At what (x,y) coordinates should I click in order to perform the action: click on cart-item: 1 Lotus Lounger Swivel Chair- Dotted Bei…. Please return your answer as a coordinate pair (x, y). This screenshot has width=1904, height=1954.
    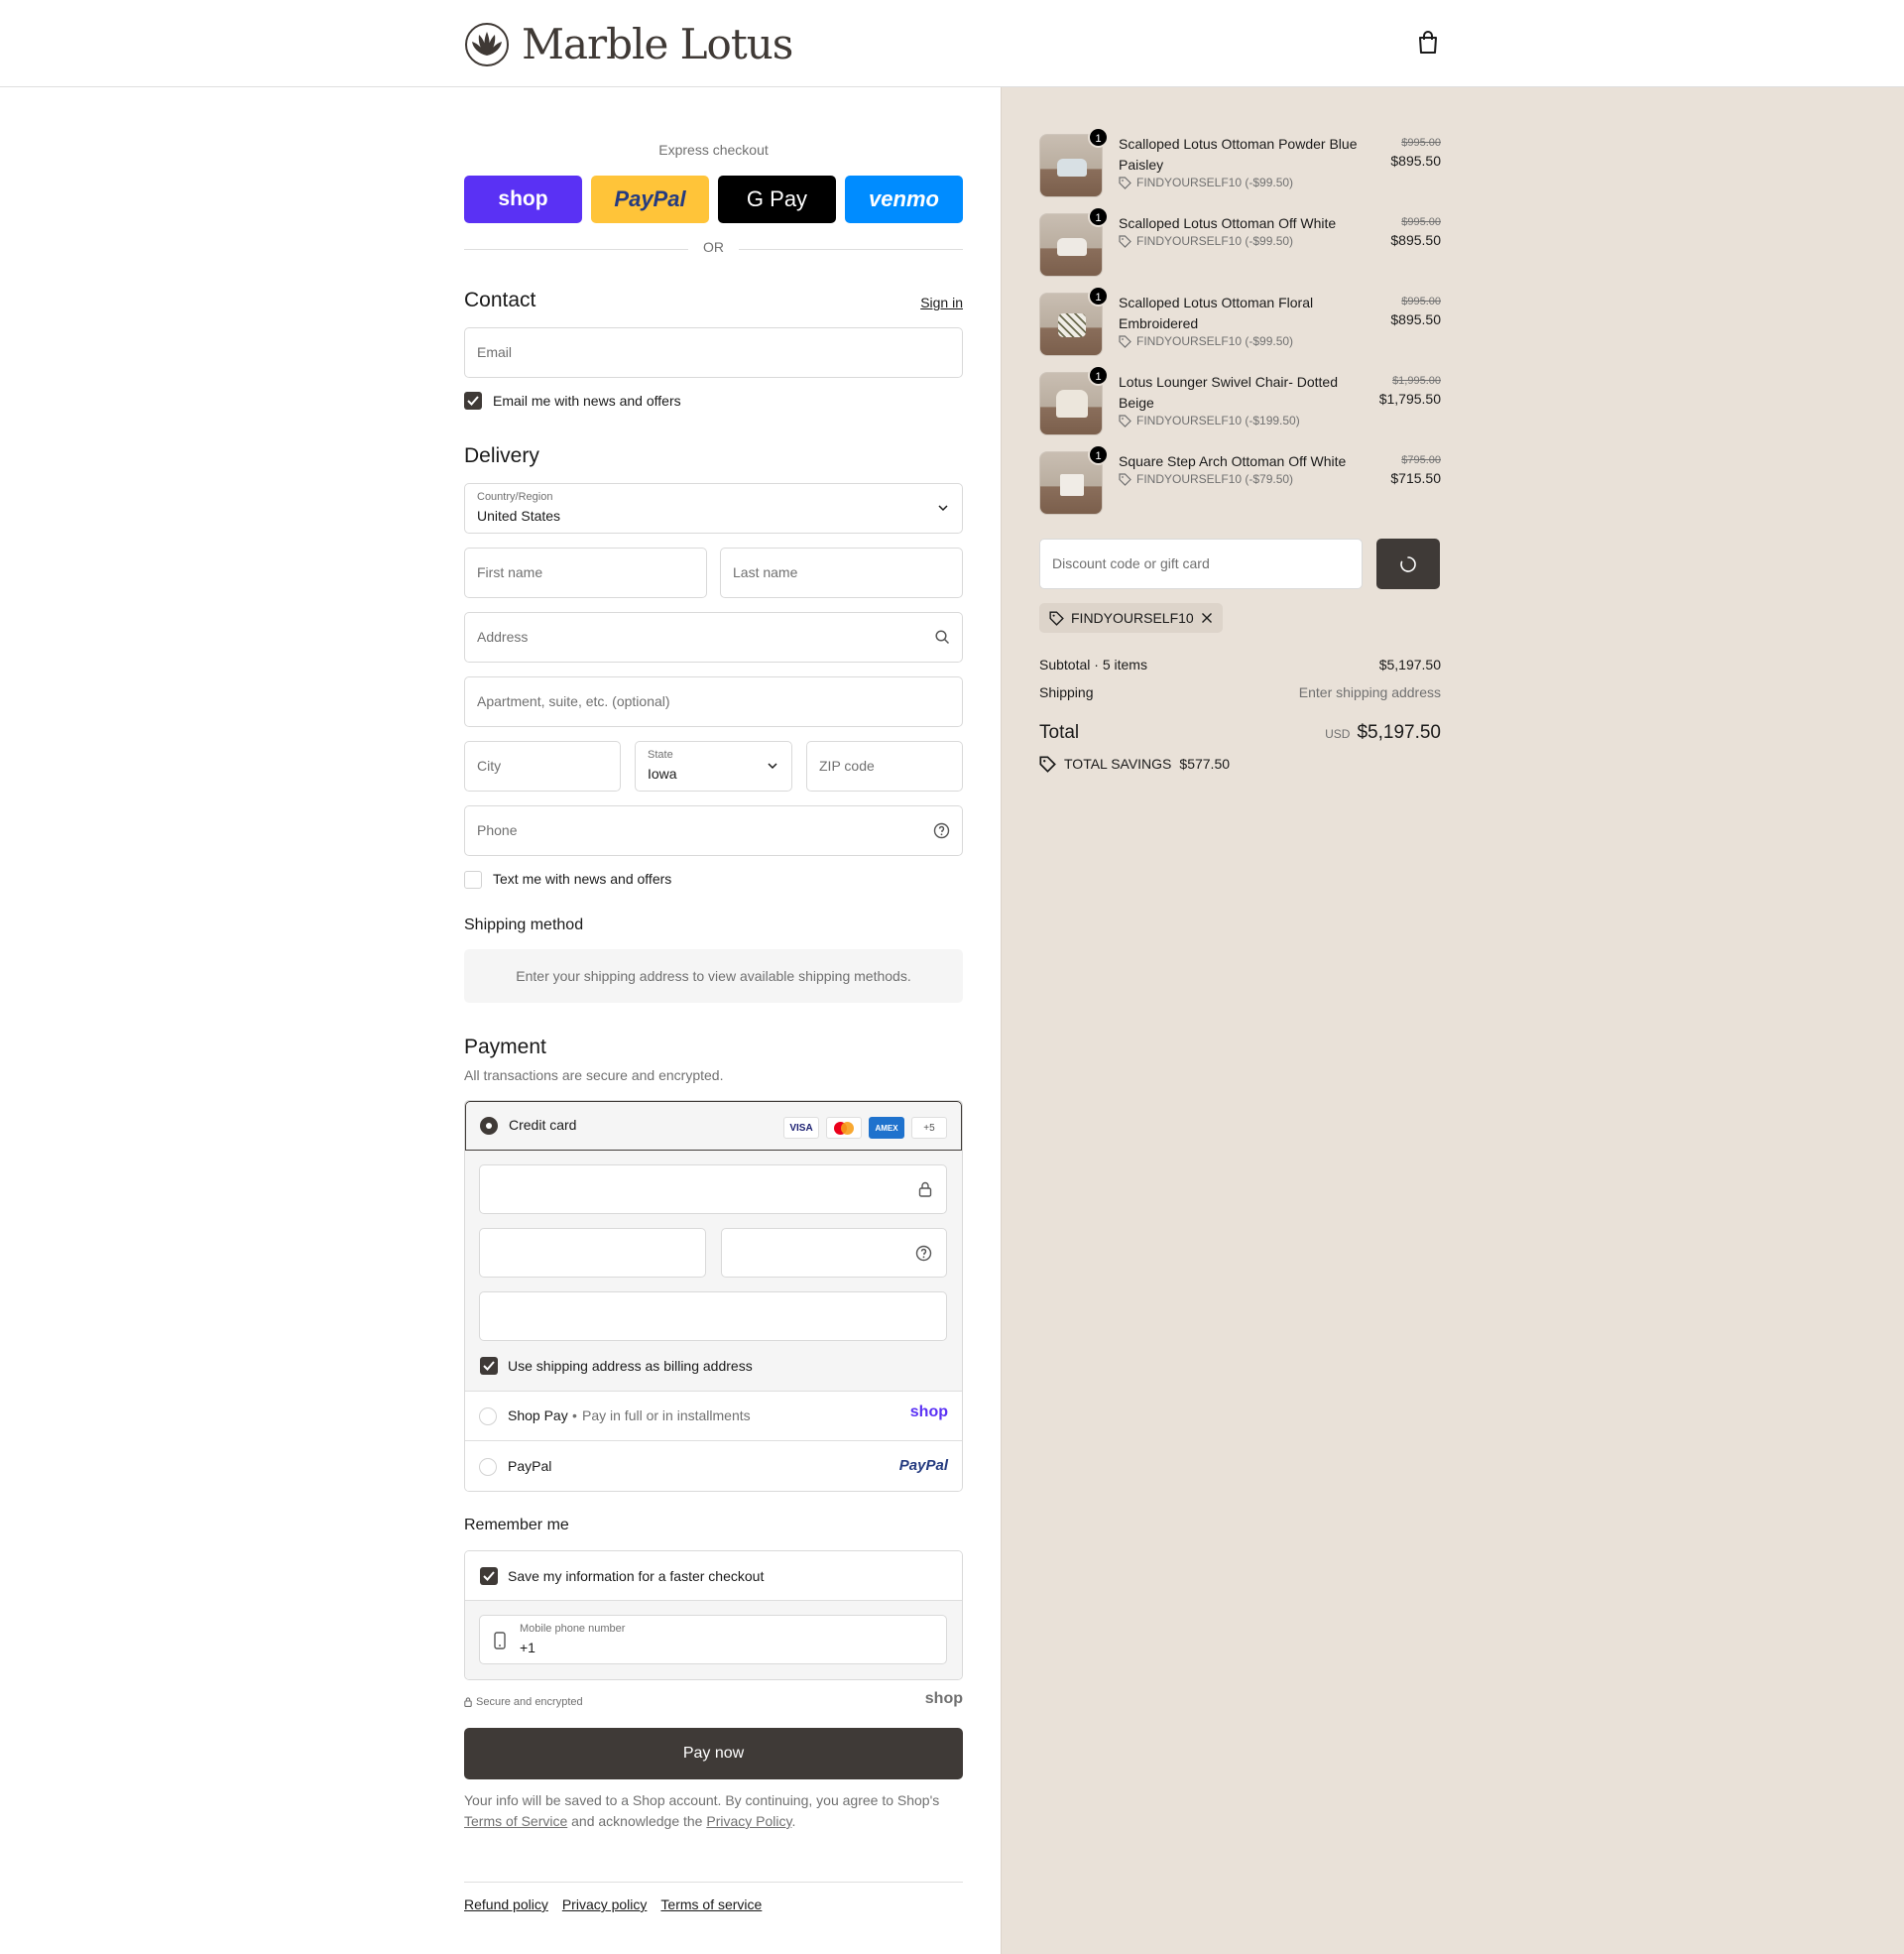
    Looking at the image, I should click on (1240, 400).